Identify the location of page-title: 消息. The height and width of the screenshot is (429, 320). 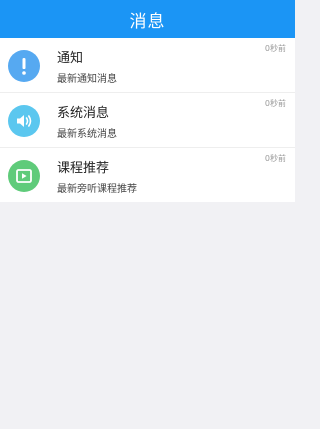
(147, 21).